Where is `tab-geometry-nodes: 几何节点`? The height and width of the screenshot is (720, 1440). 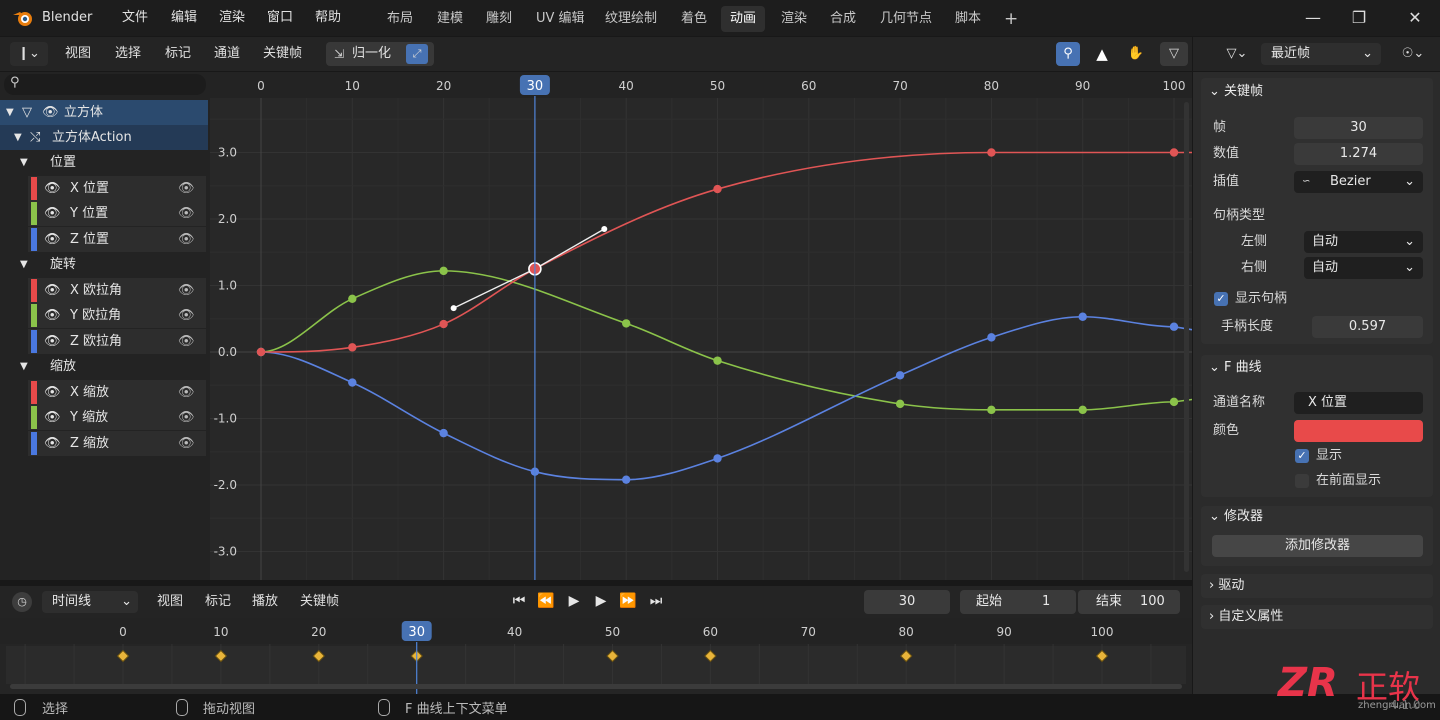 tab-geometry-nodes: 几何节点 is located at coordinates (906, 19).